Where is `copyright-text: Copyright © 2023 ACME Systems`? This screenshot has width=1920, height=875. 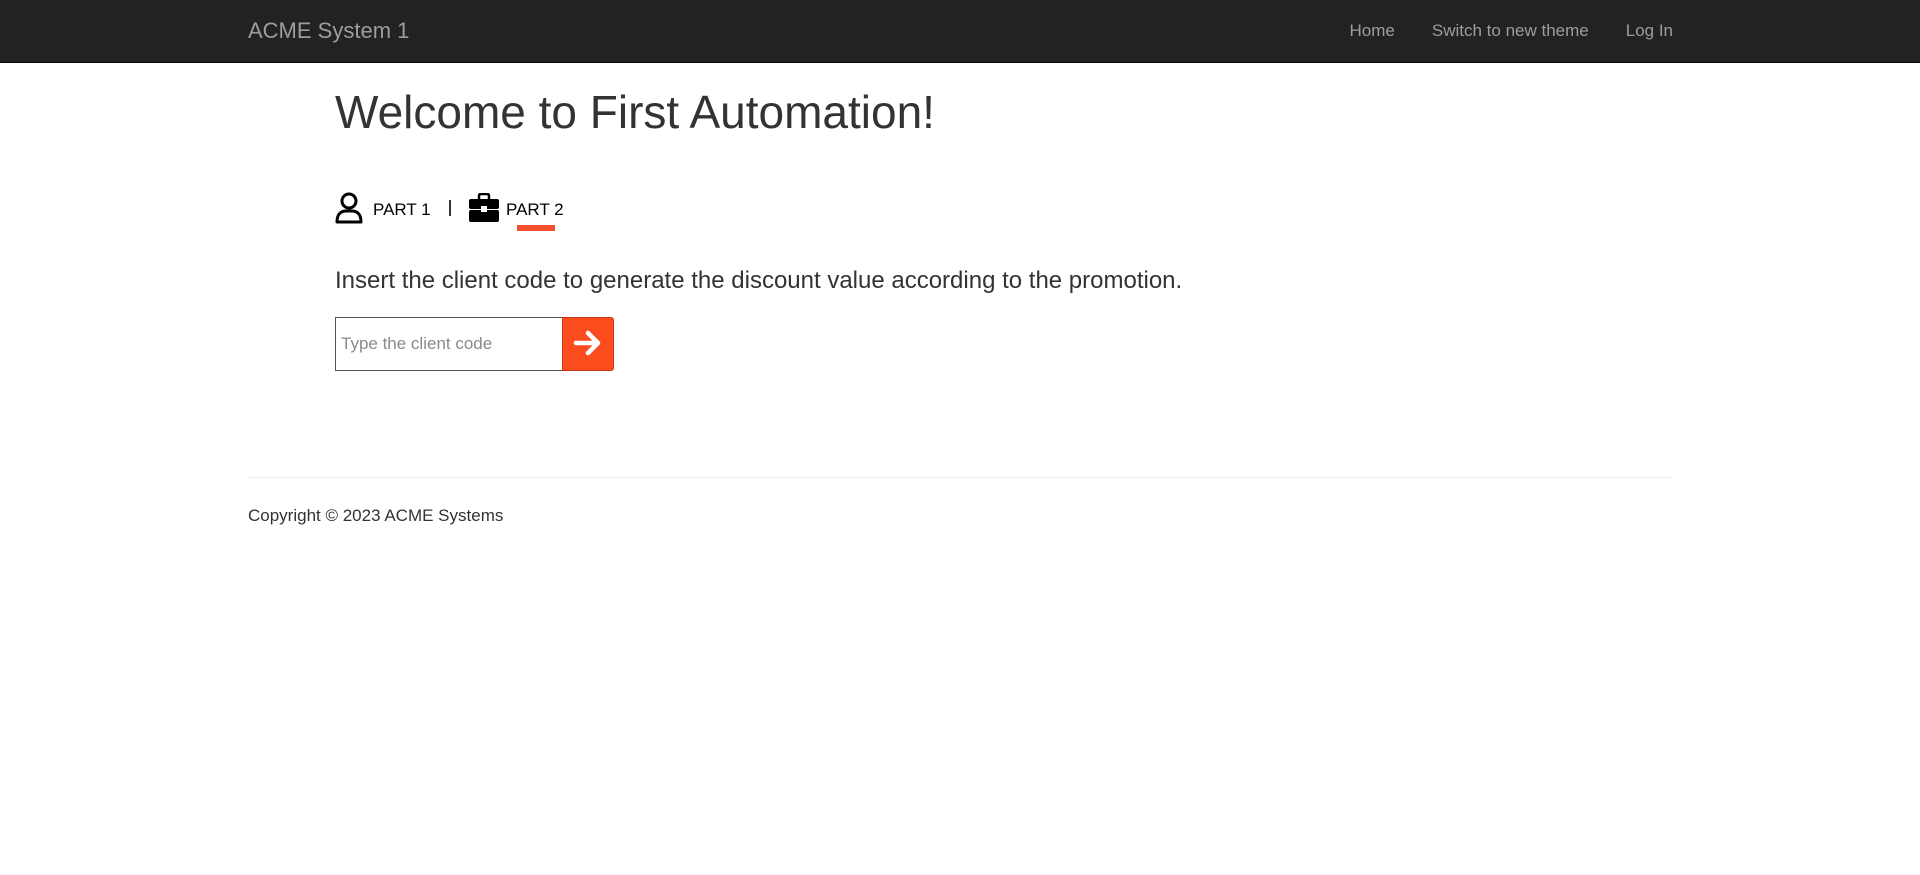
copyright-text: Copyright © 2023 ACME Systems is located at coordinates (376, 515).